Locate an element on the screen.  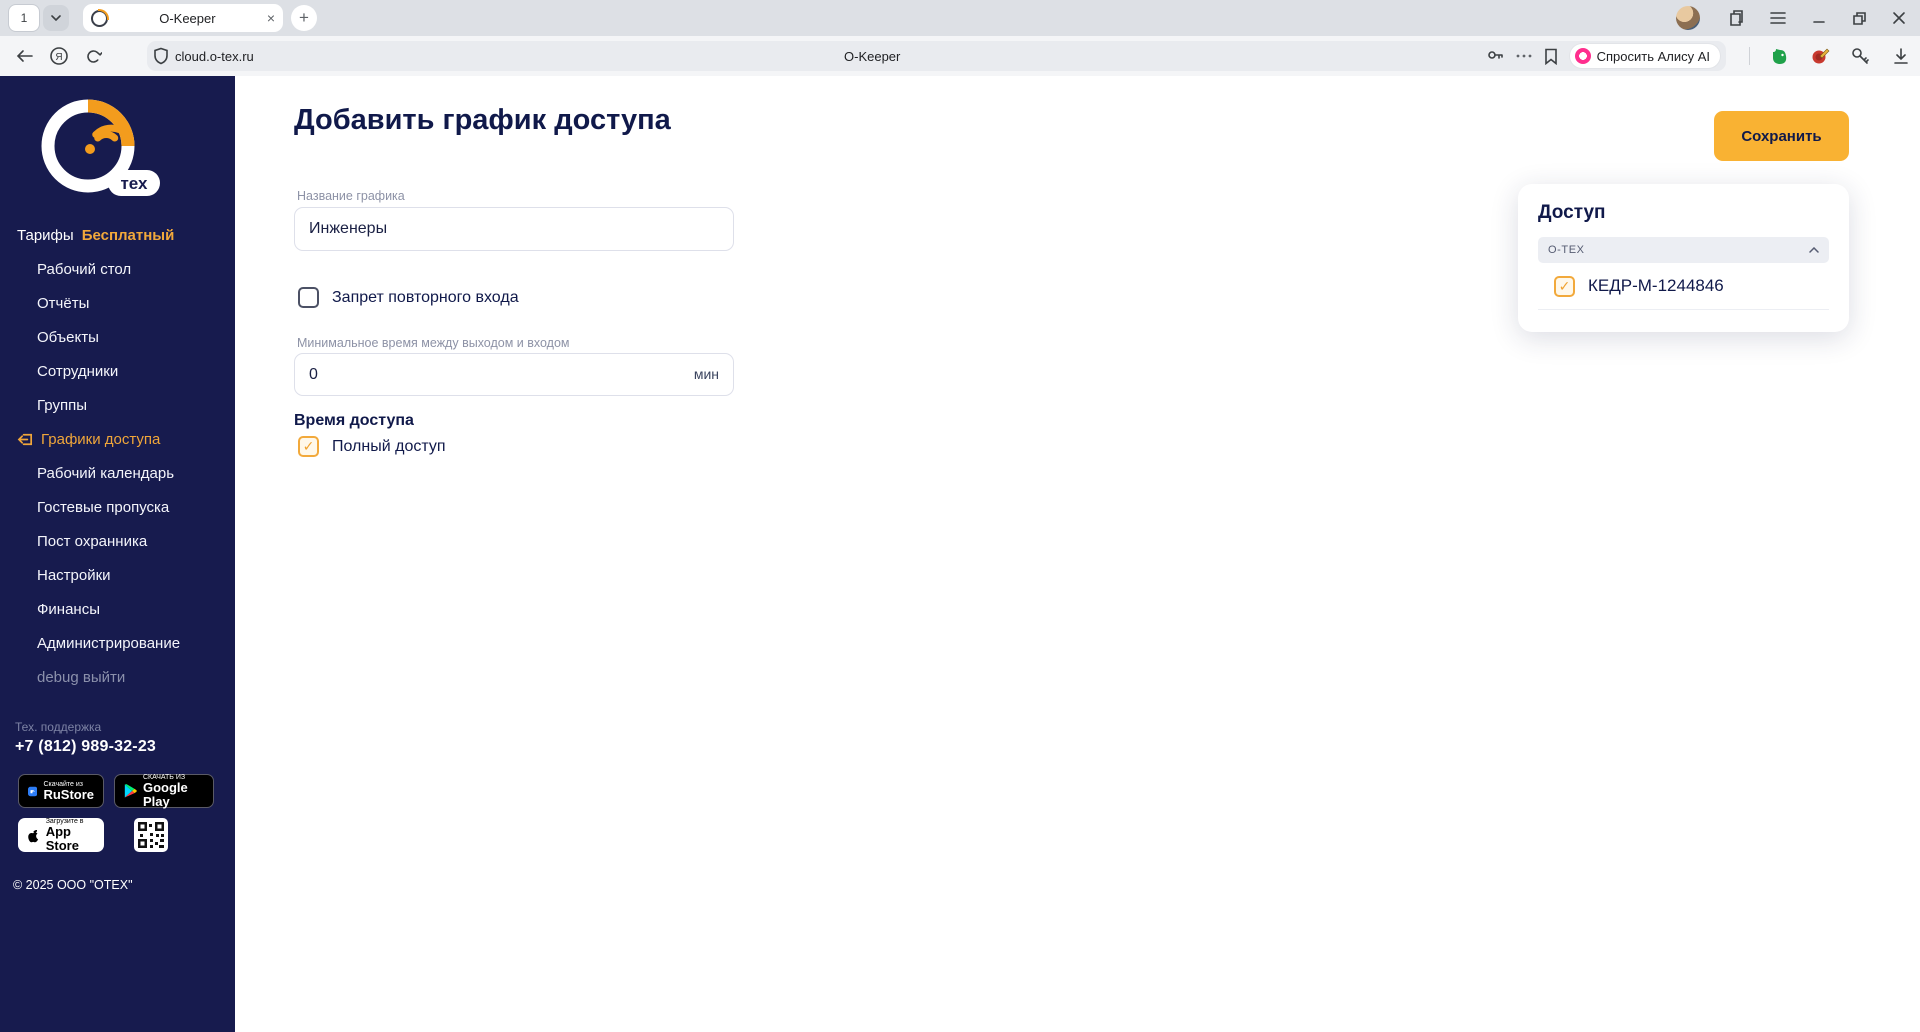
svg-text: Я is located at coordinates (58, 57).